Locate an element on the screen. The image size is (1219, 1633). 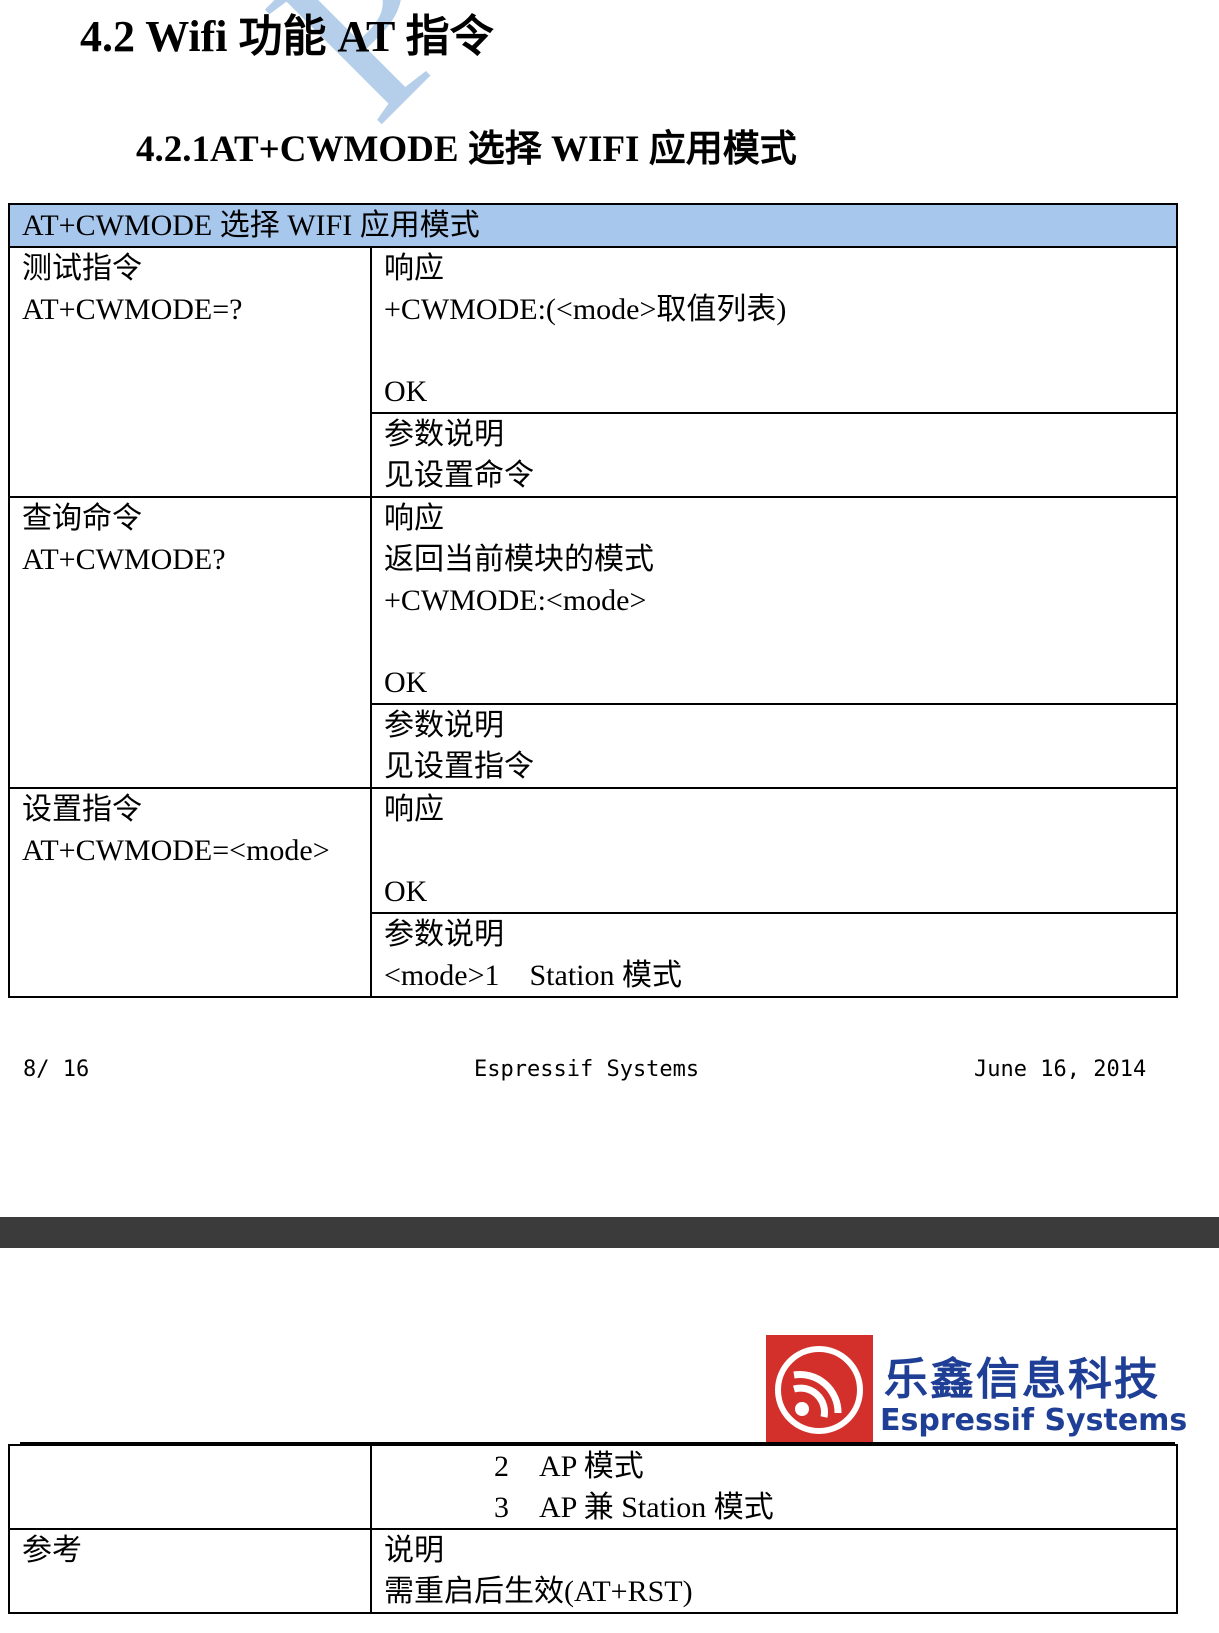
set-ok: OK is located at coordinates (406, 891).